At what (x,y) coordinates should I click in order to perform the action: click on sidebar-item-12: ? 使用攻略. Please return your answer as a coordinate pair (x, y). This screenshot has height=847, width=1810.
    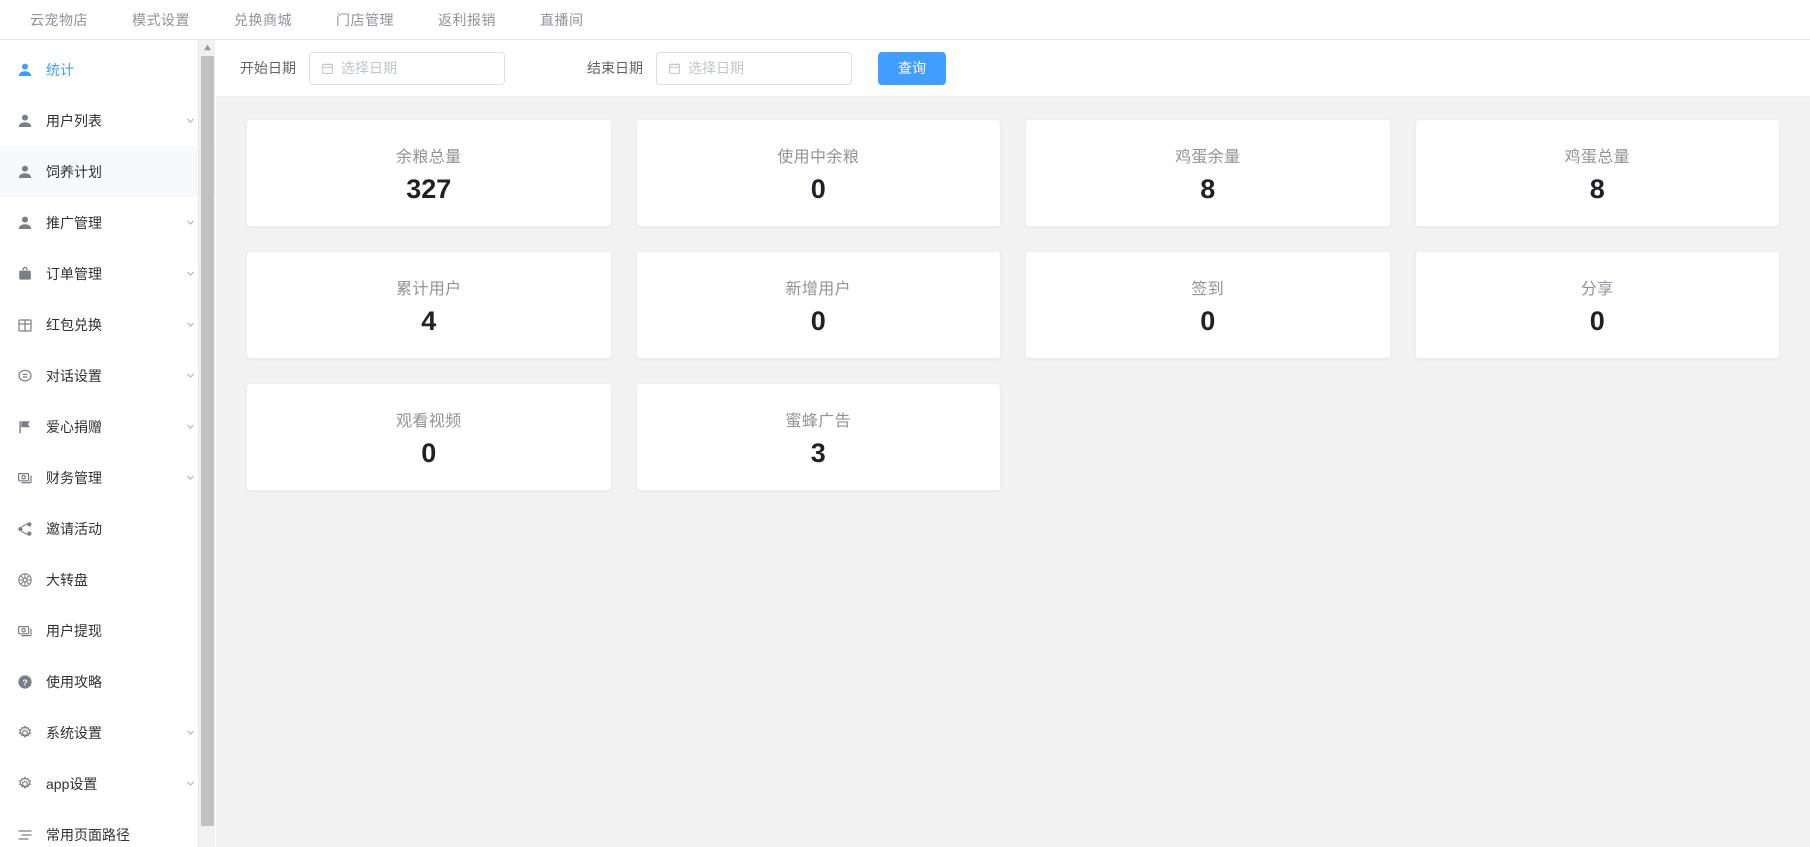
    Looking at the image, I should click on (108, 681).